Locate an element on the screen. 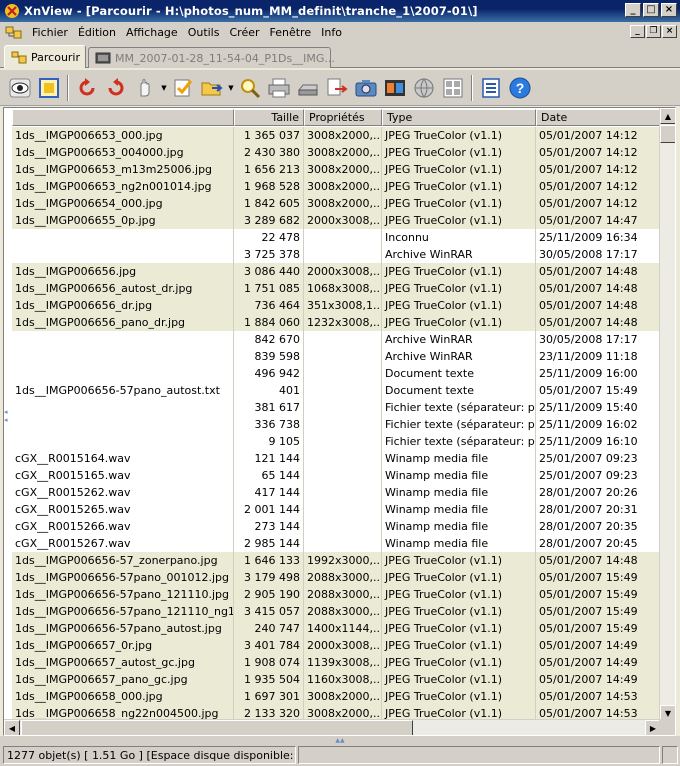  camera-icon is located at coordinates (366, 88).